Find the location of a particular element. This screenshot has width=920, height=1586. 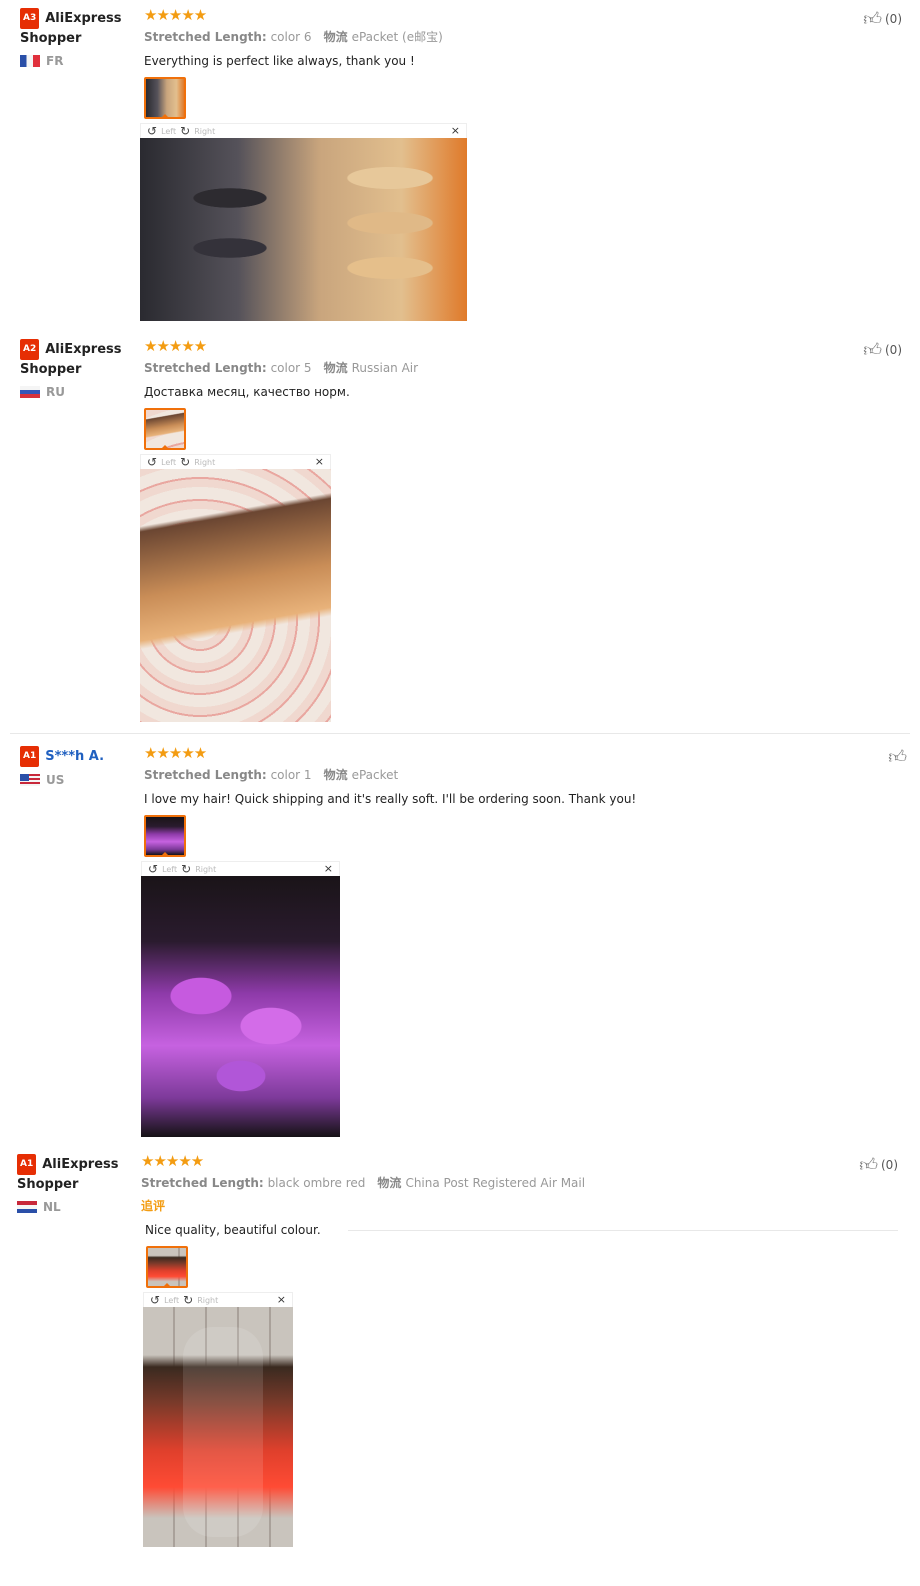

order-info: Stretched Length: color 1 物流 ePacket is located at coordinates (271, 775).